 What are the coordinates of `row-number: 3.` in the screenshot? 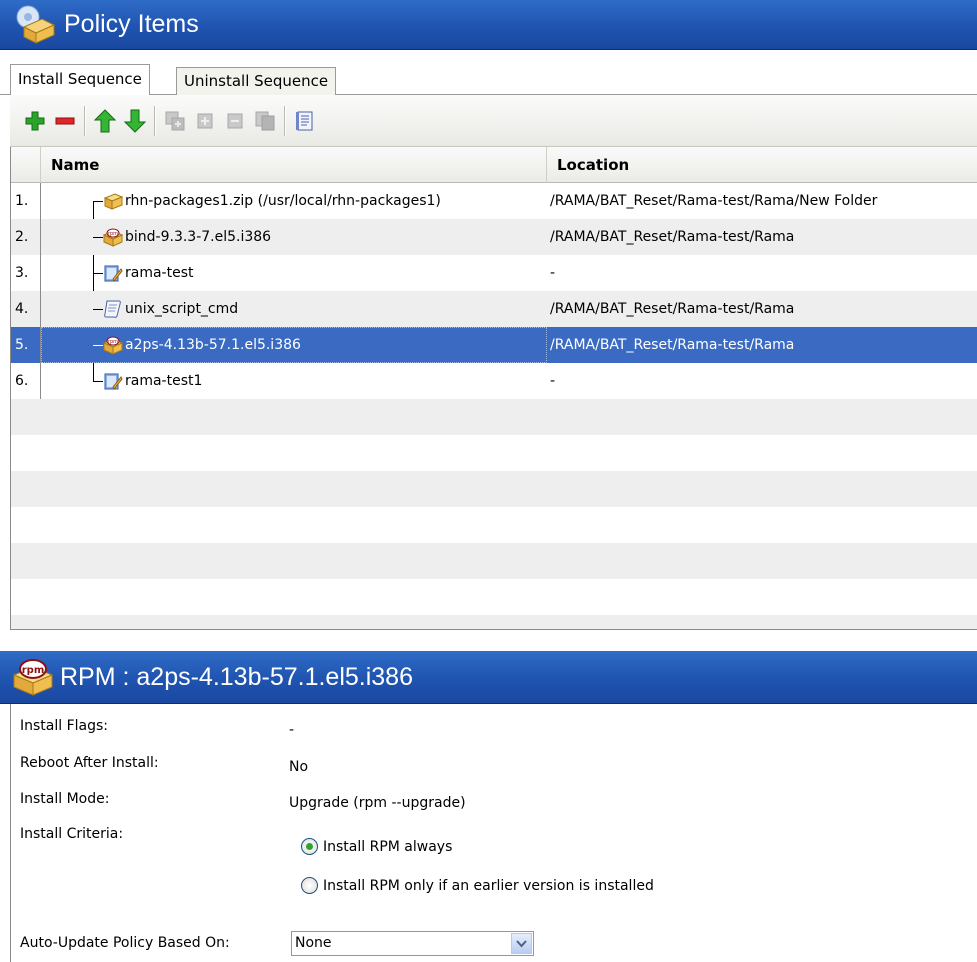 It's located at (26, 273).